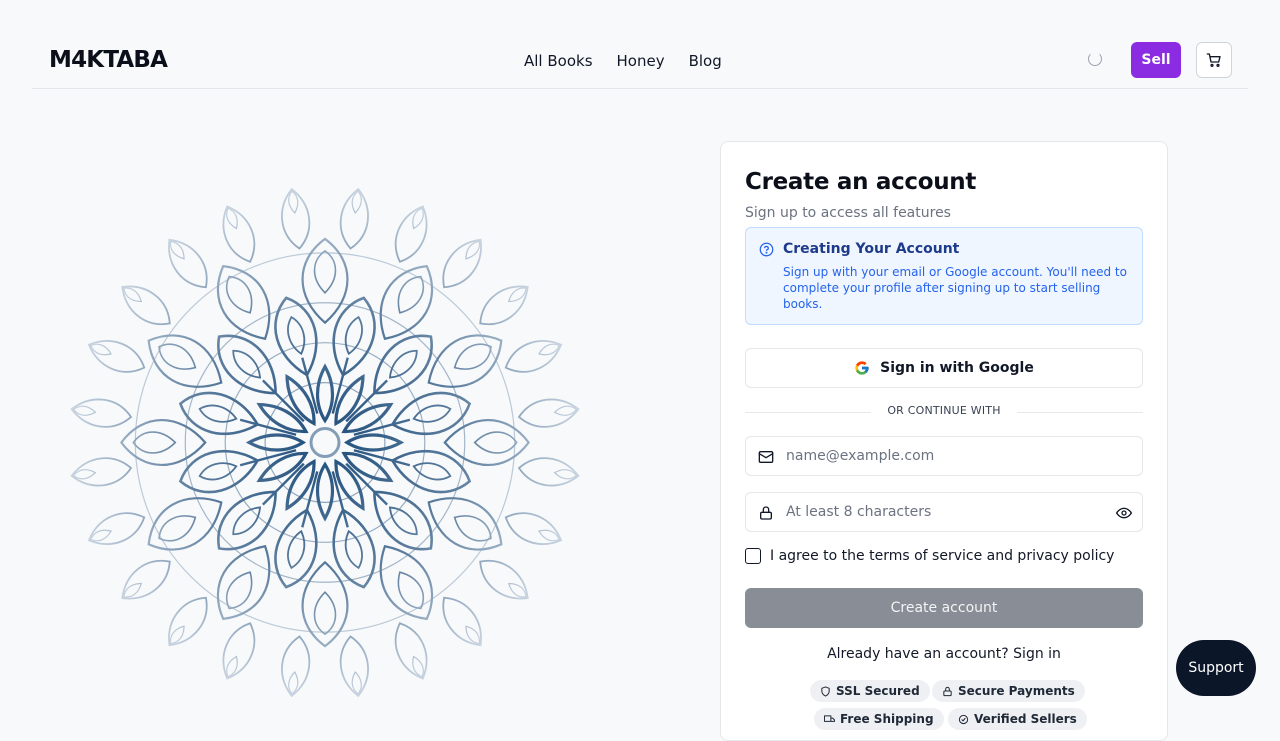 The height and width of the screenshot is (741, 1280). I want to click on badge-free-shipping: Free Shipping, so click(879, 719).